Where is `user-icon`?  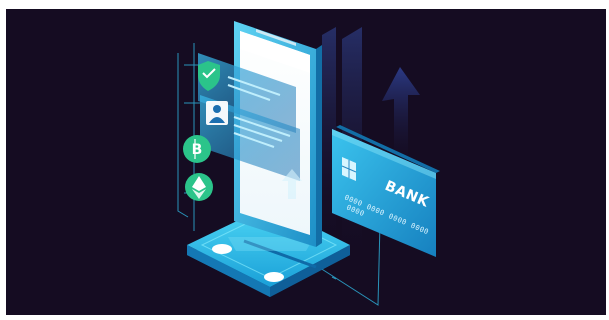 user-icon is located at coordinates (217, 113).